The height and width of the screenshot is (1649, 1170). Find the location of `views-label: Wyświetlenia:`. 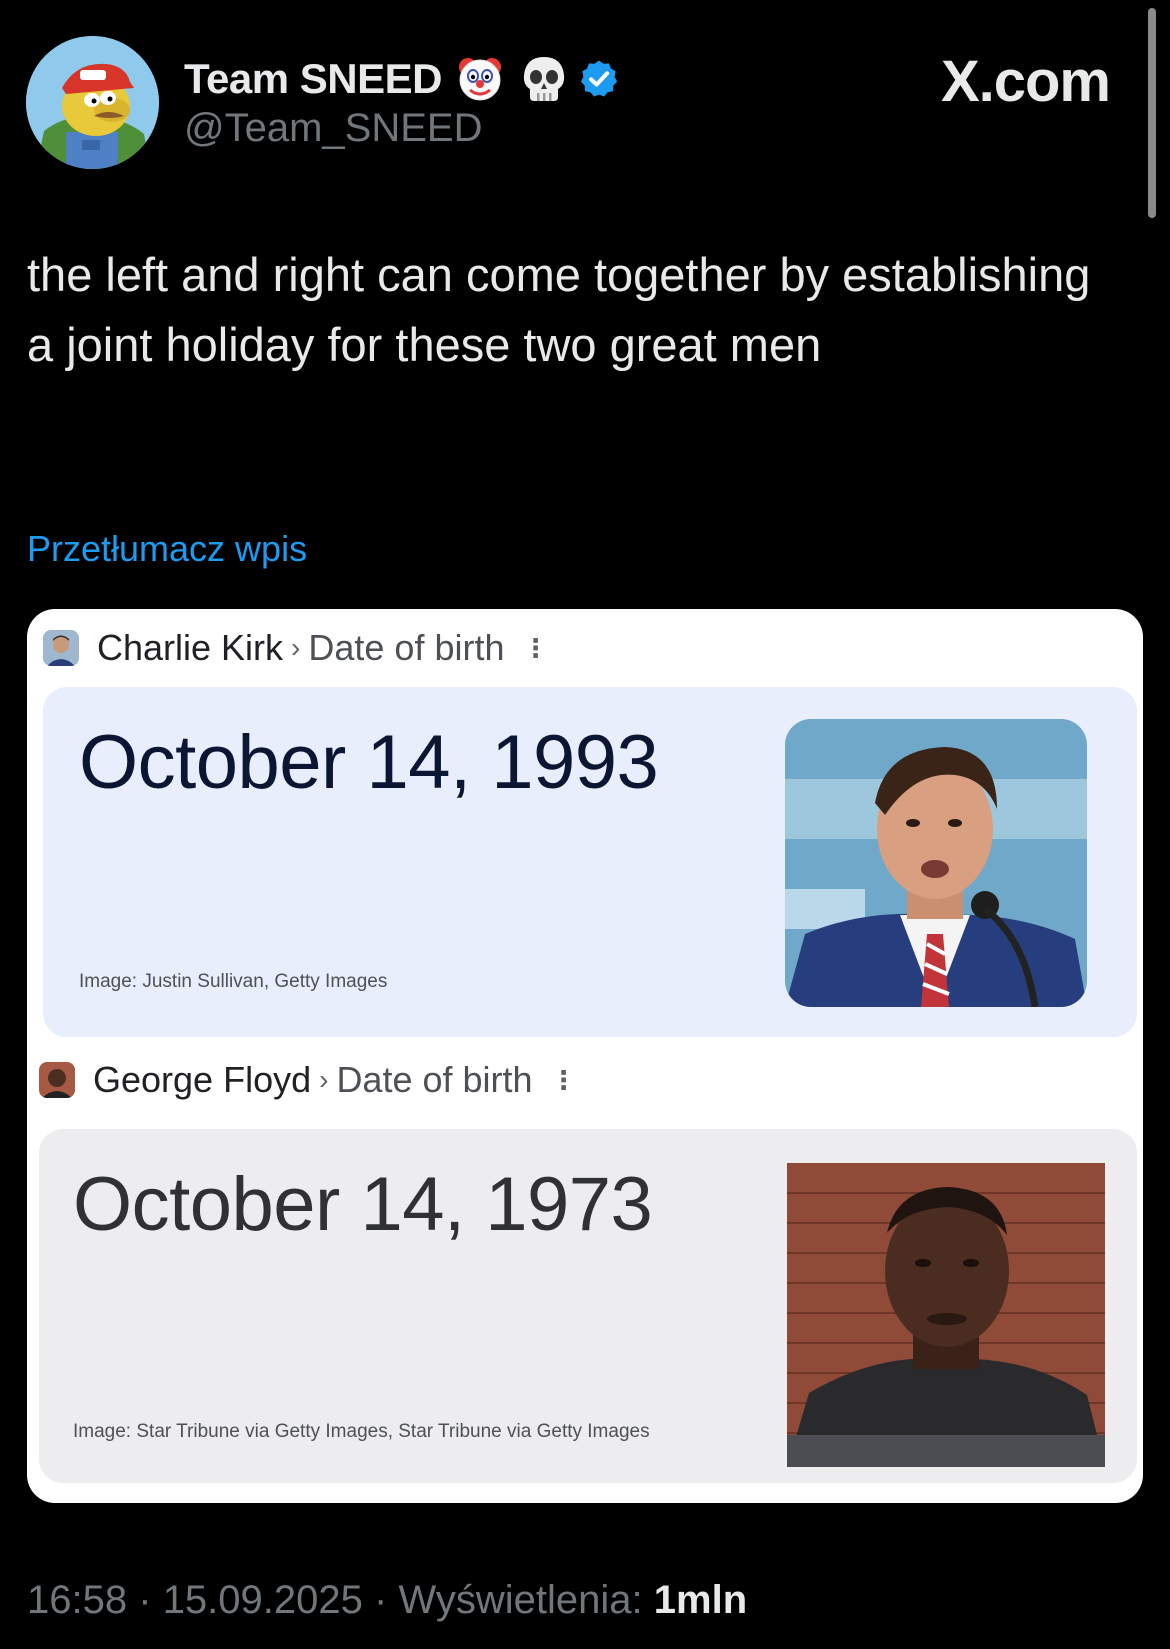

views-label: Wyświetlenia: is located at coordinates (520, 1600).